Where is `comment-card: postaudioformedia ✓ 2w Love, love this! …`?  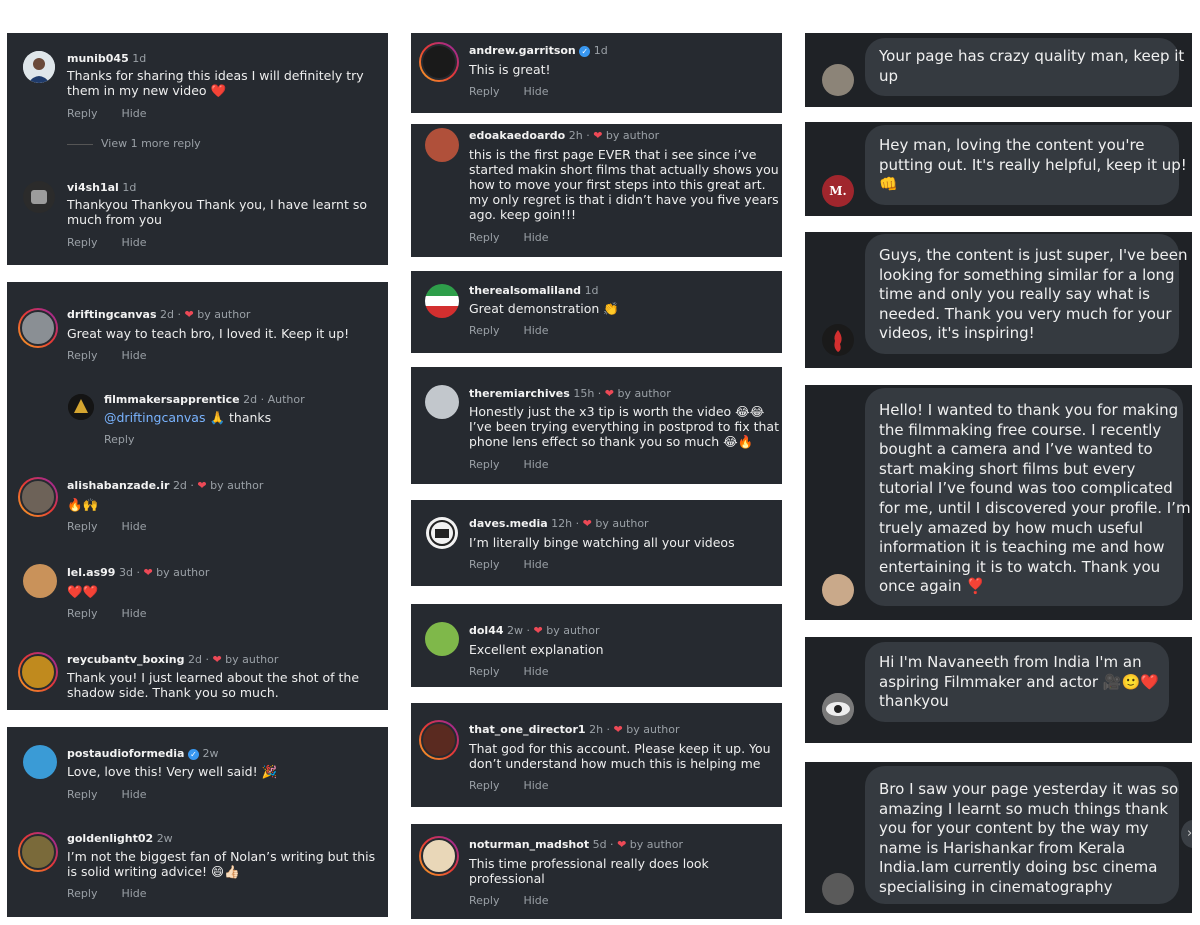 comment-card: postaudioformedia ✓ 2w Love, love this! … is located at coordinates (197, 822).